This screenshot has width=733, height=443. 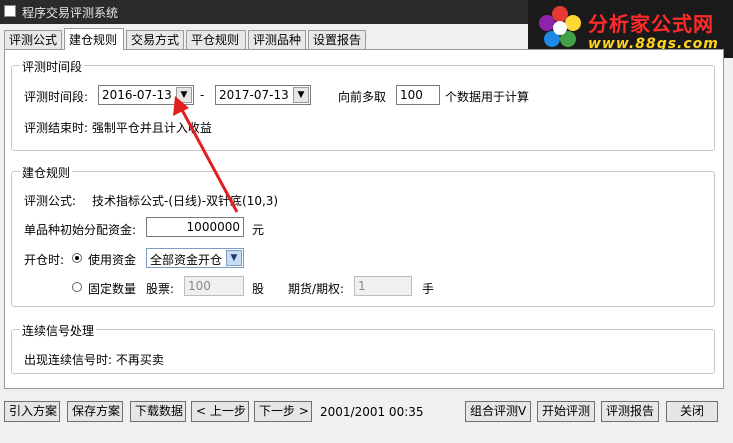 I want to click on tab-report-settings: 设置报告, so click(x=337, y=39).